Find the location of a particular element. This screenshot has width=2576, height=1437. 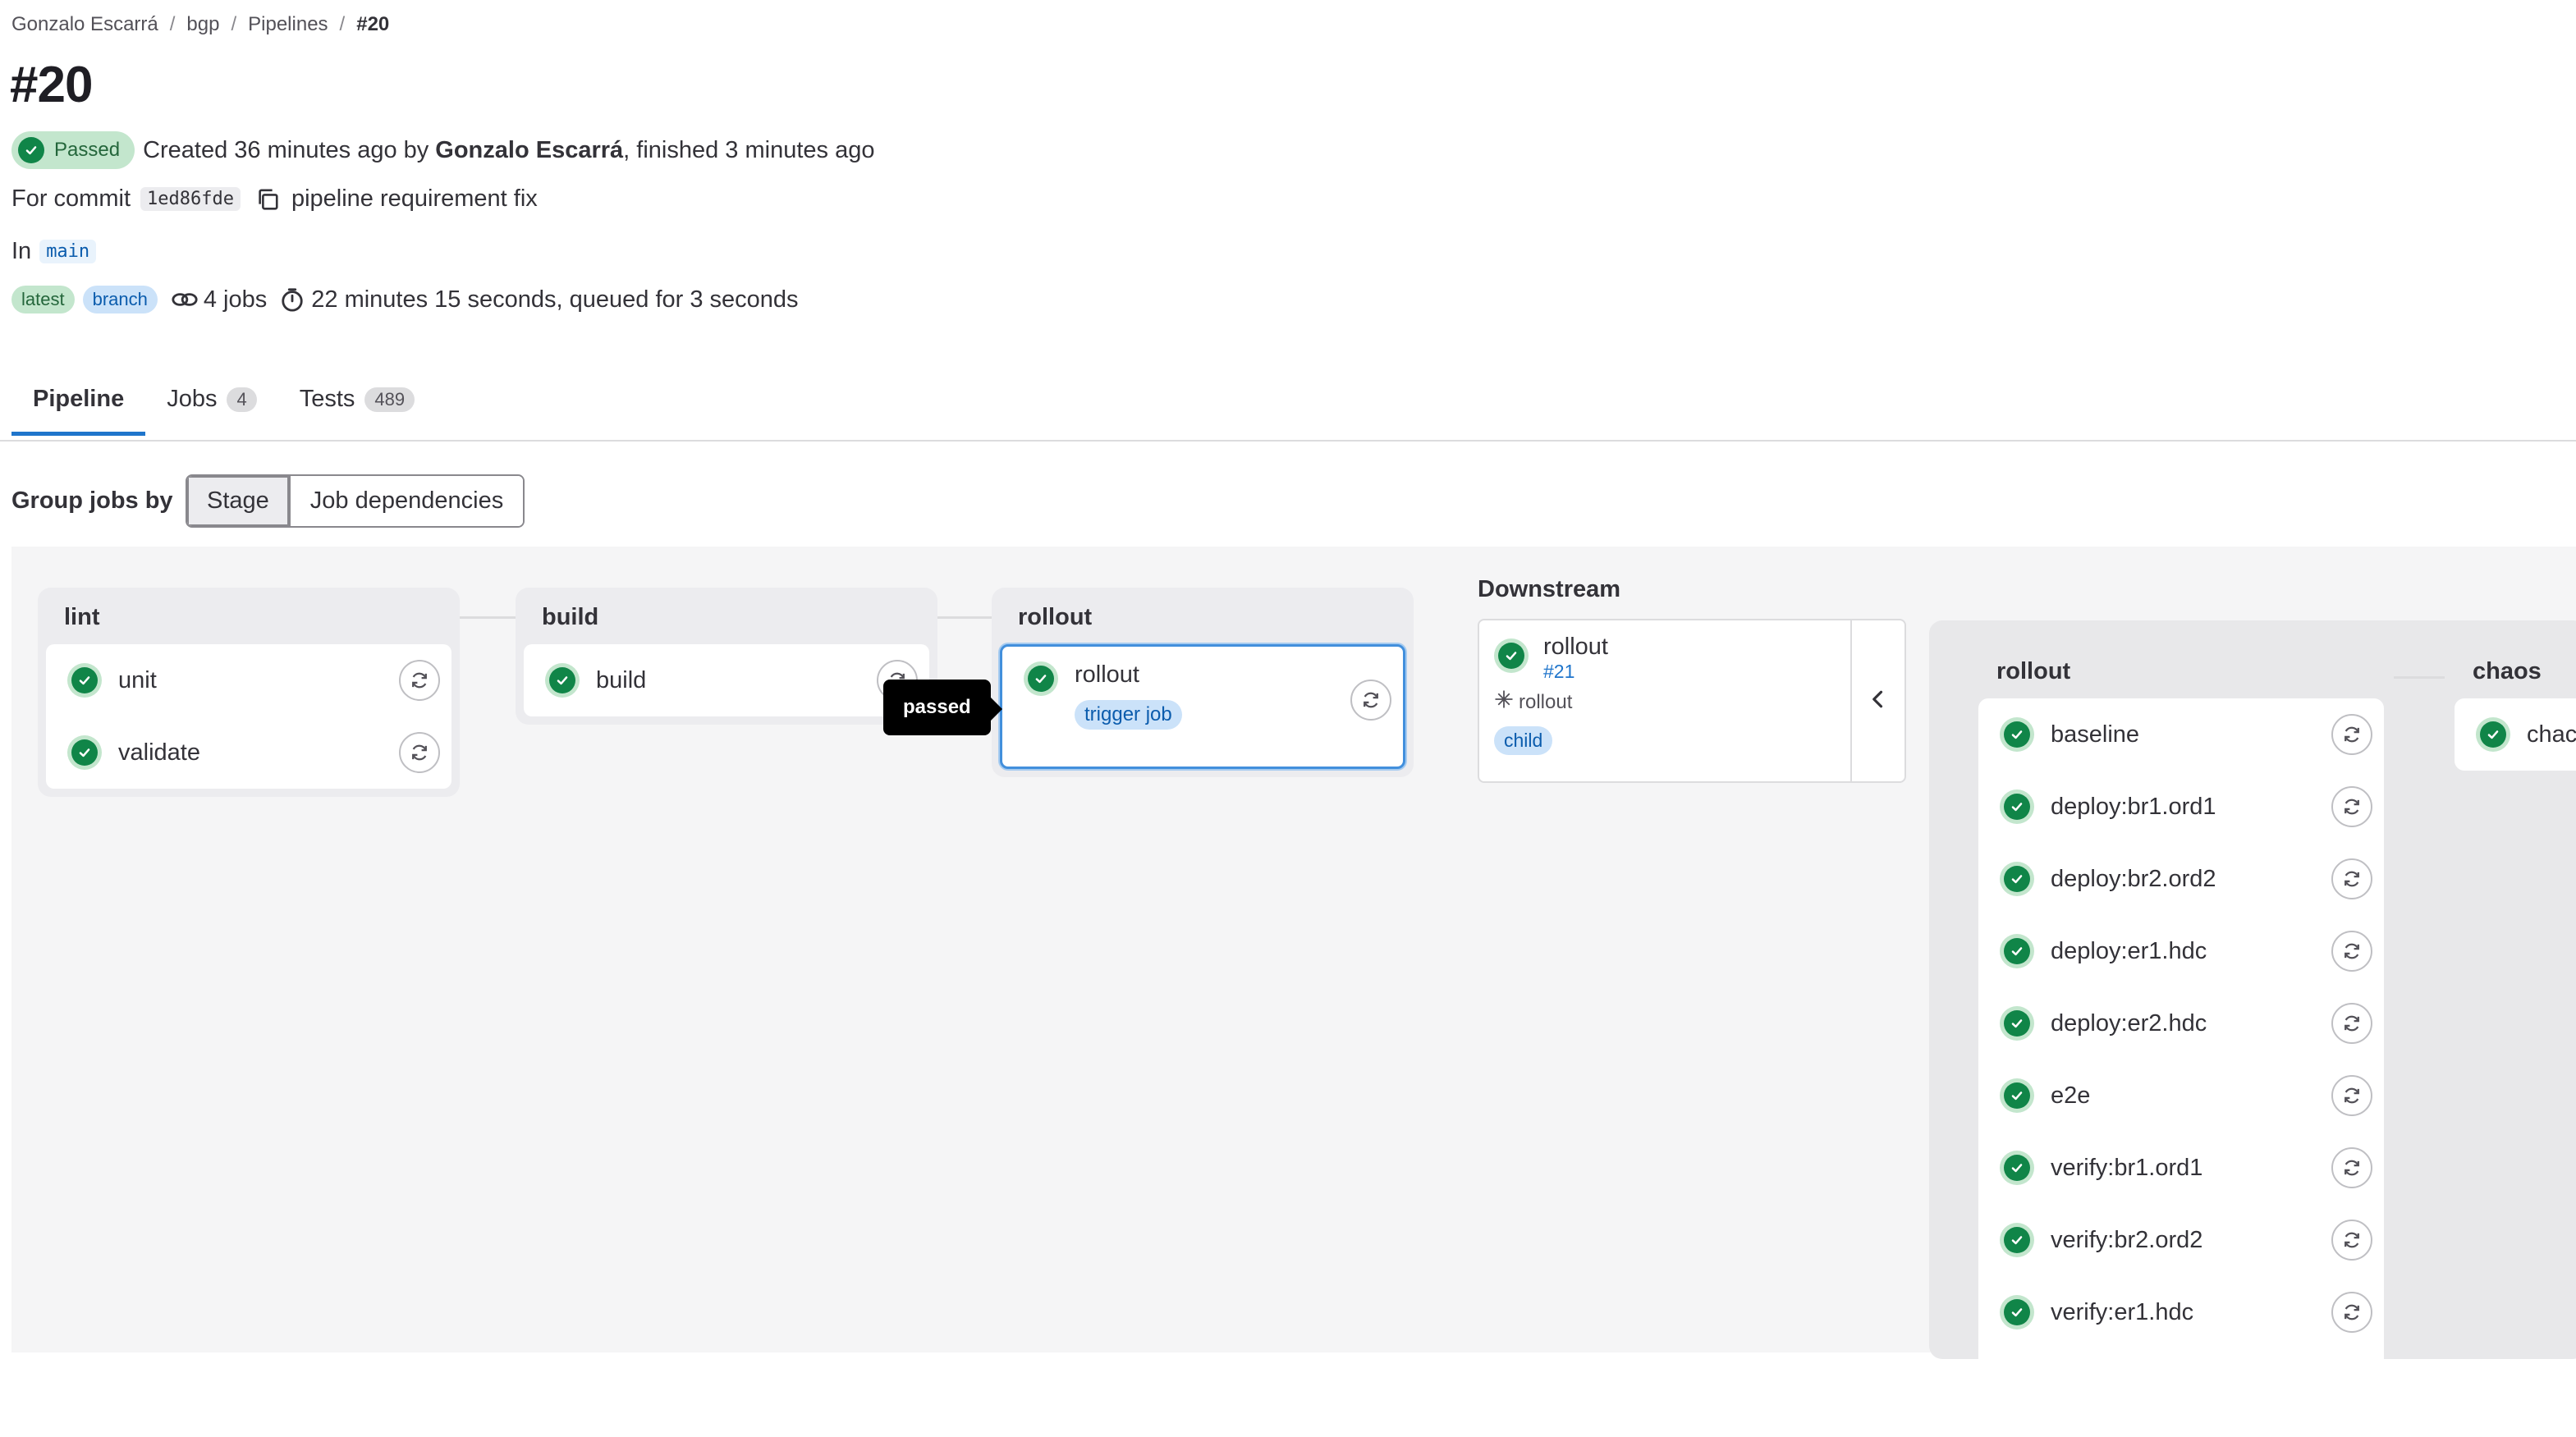

trigger-icon is located at coordinates (1504, 702).